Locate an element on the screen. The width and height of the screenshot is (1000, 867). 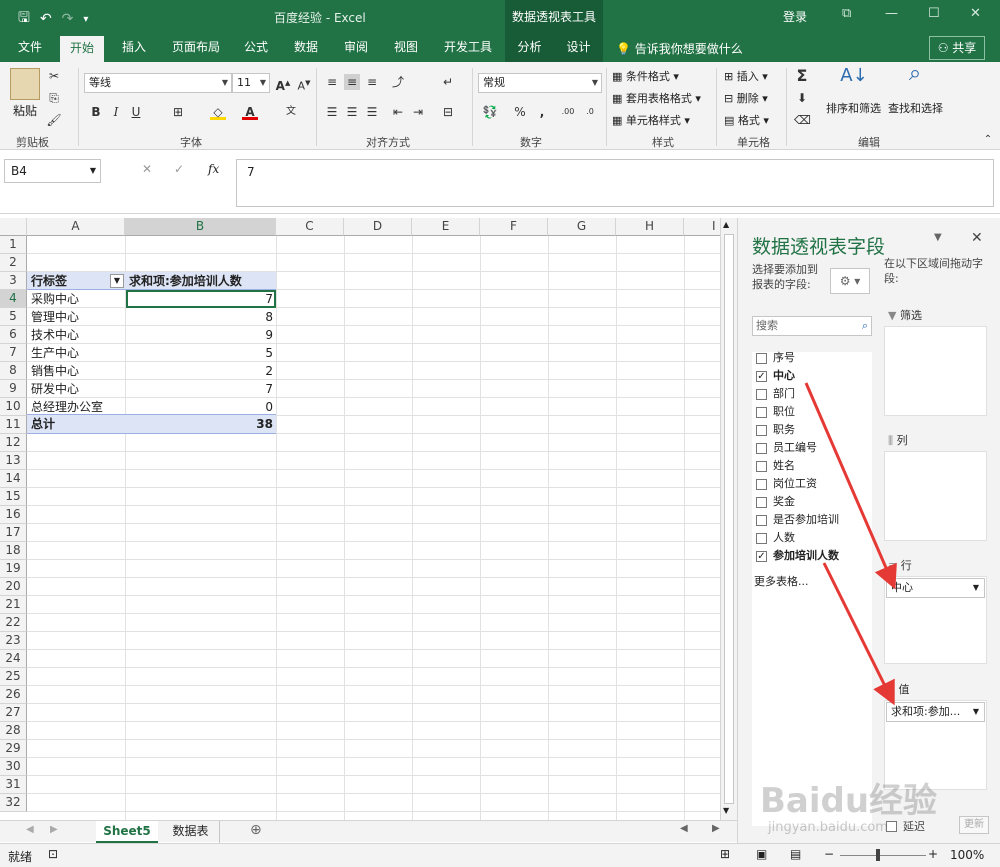
scroll-up-icon: ▲ is located at coordinates (726, 224).